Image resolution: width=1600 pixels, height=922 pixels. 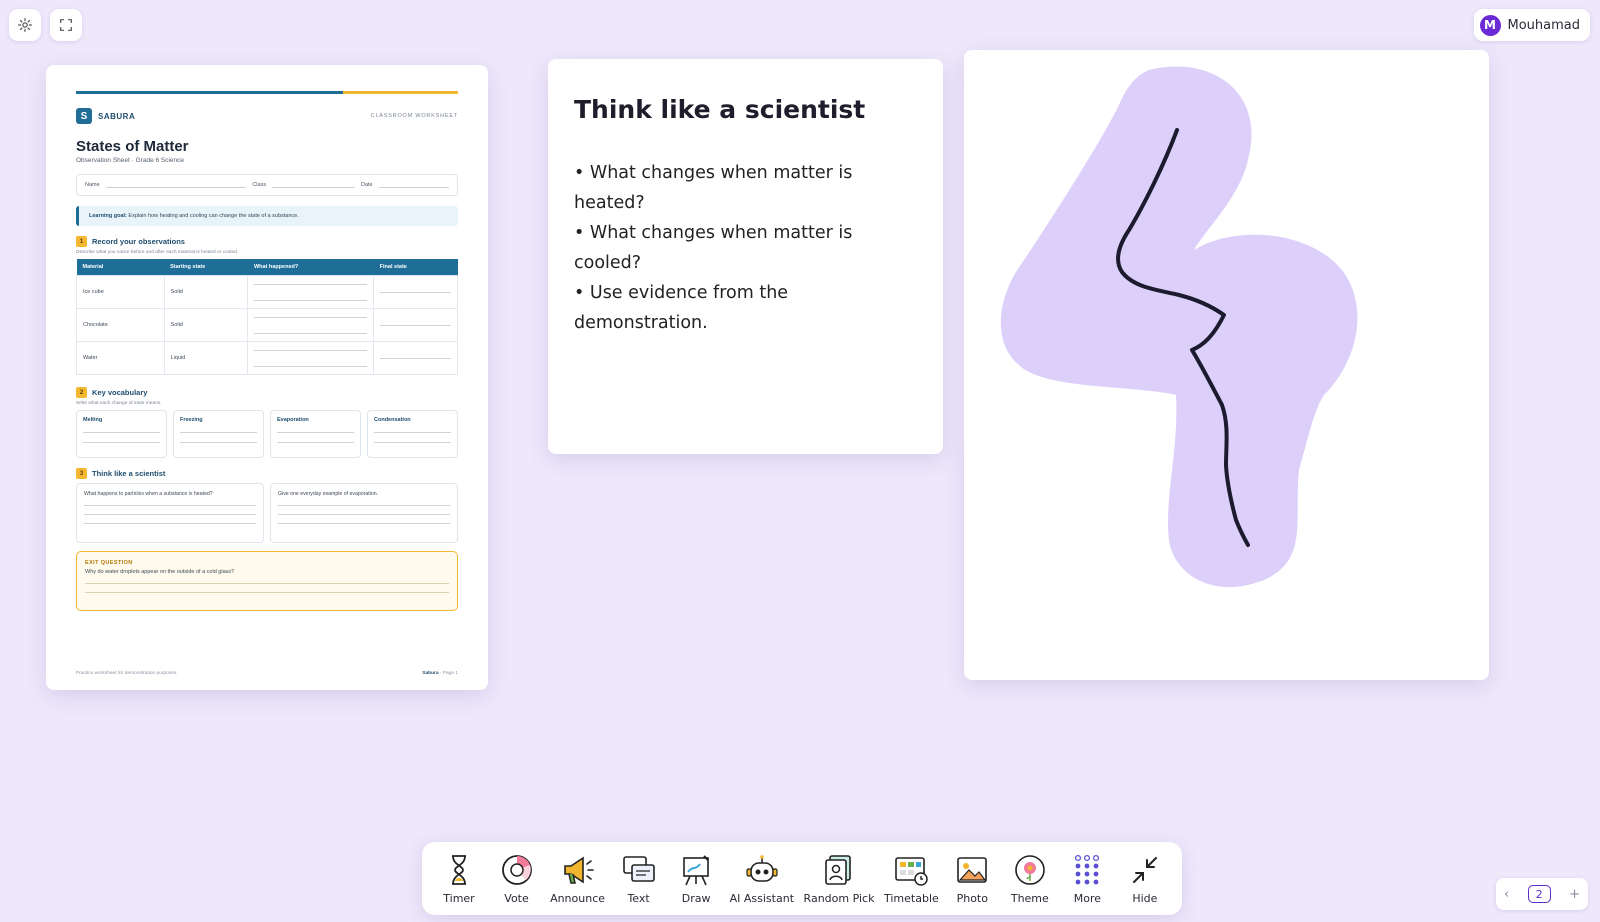 I want to click on text-card-bullet: • What changes when matter is cooled?, so click(x=713, y=248).